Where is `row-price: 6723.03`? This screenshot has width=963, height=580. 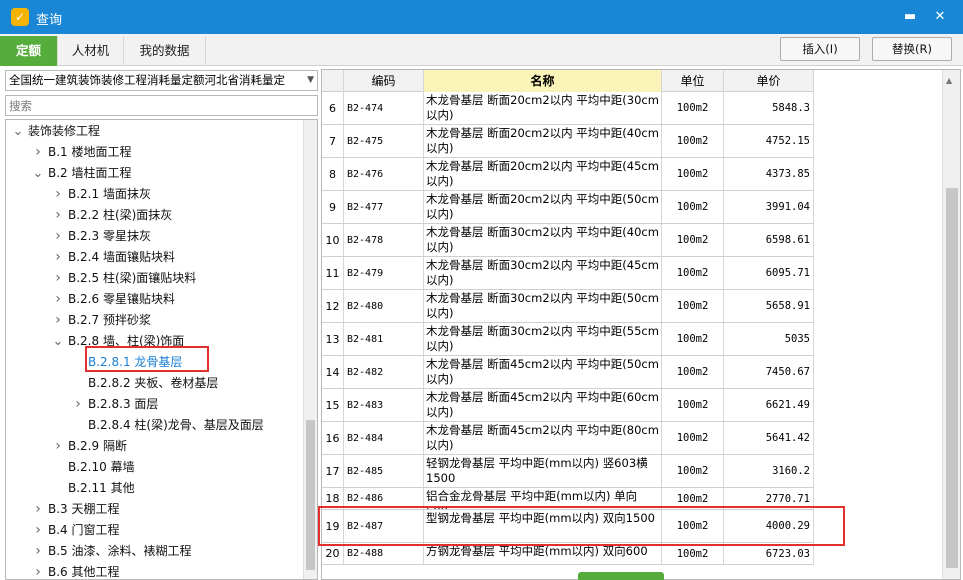 row-price: 6723.03 is located at coordinates (769, 553).